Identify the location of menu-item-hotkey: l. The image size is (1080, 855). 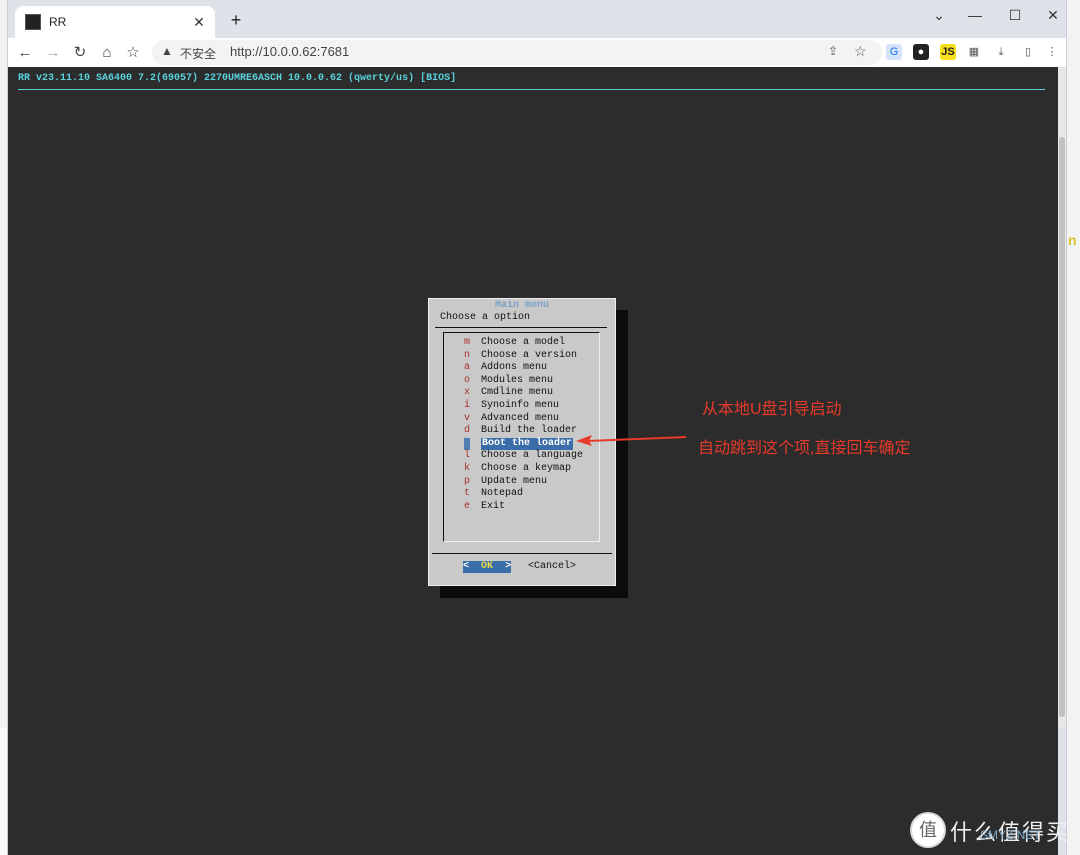
(467, 456).